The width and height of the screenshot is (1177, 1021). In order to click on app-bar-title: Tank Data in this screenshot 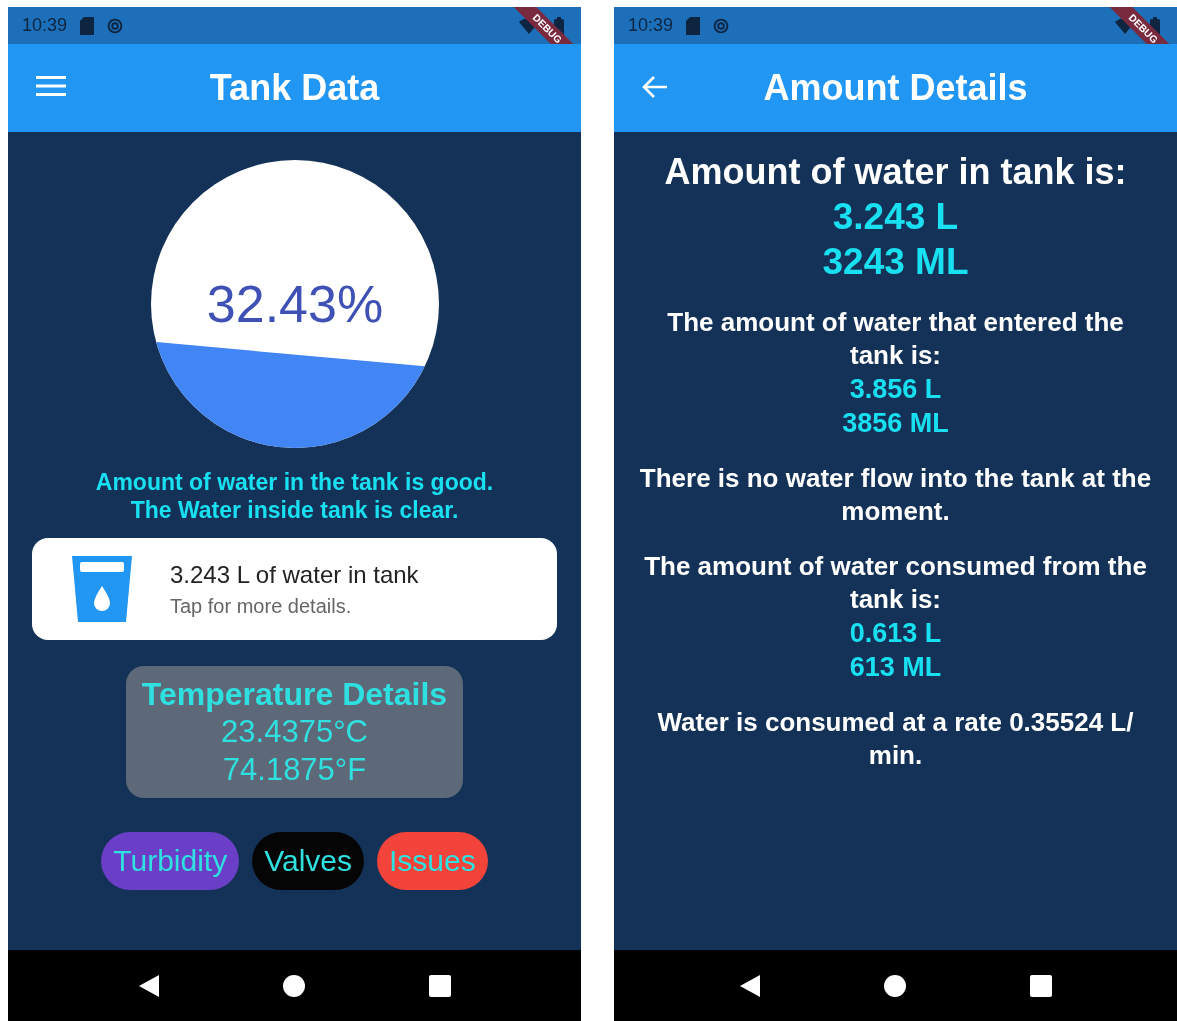, I will do `click(294, 88)`.